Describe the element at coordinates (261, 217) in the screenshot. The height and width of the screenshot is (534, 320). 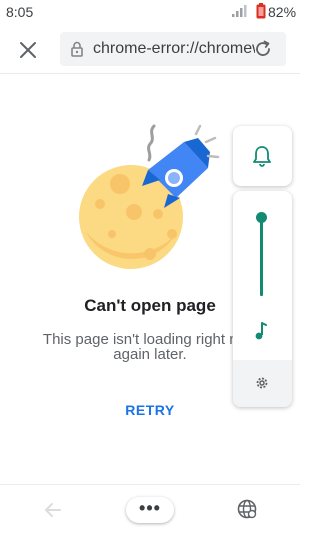
I see `media-volume-thumb` at that location.